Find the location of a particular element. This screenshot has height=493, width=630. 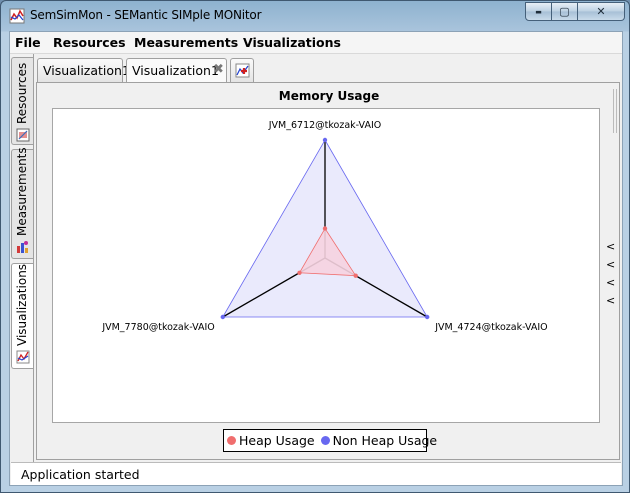

measurements-icon is located at coordinates (22, 247).